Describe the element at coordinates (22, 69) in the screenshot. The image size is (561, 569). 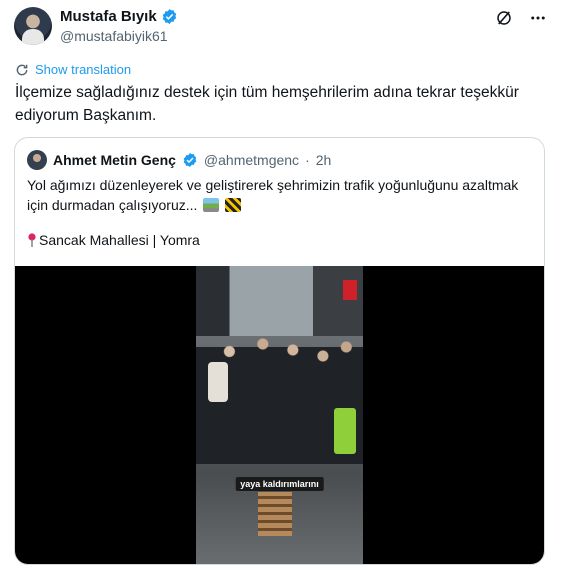
I see `translate-icon` at that location.